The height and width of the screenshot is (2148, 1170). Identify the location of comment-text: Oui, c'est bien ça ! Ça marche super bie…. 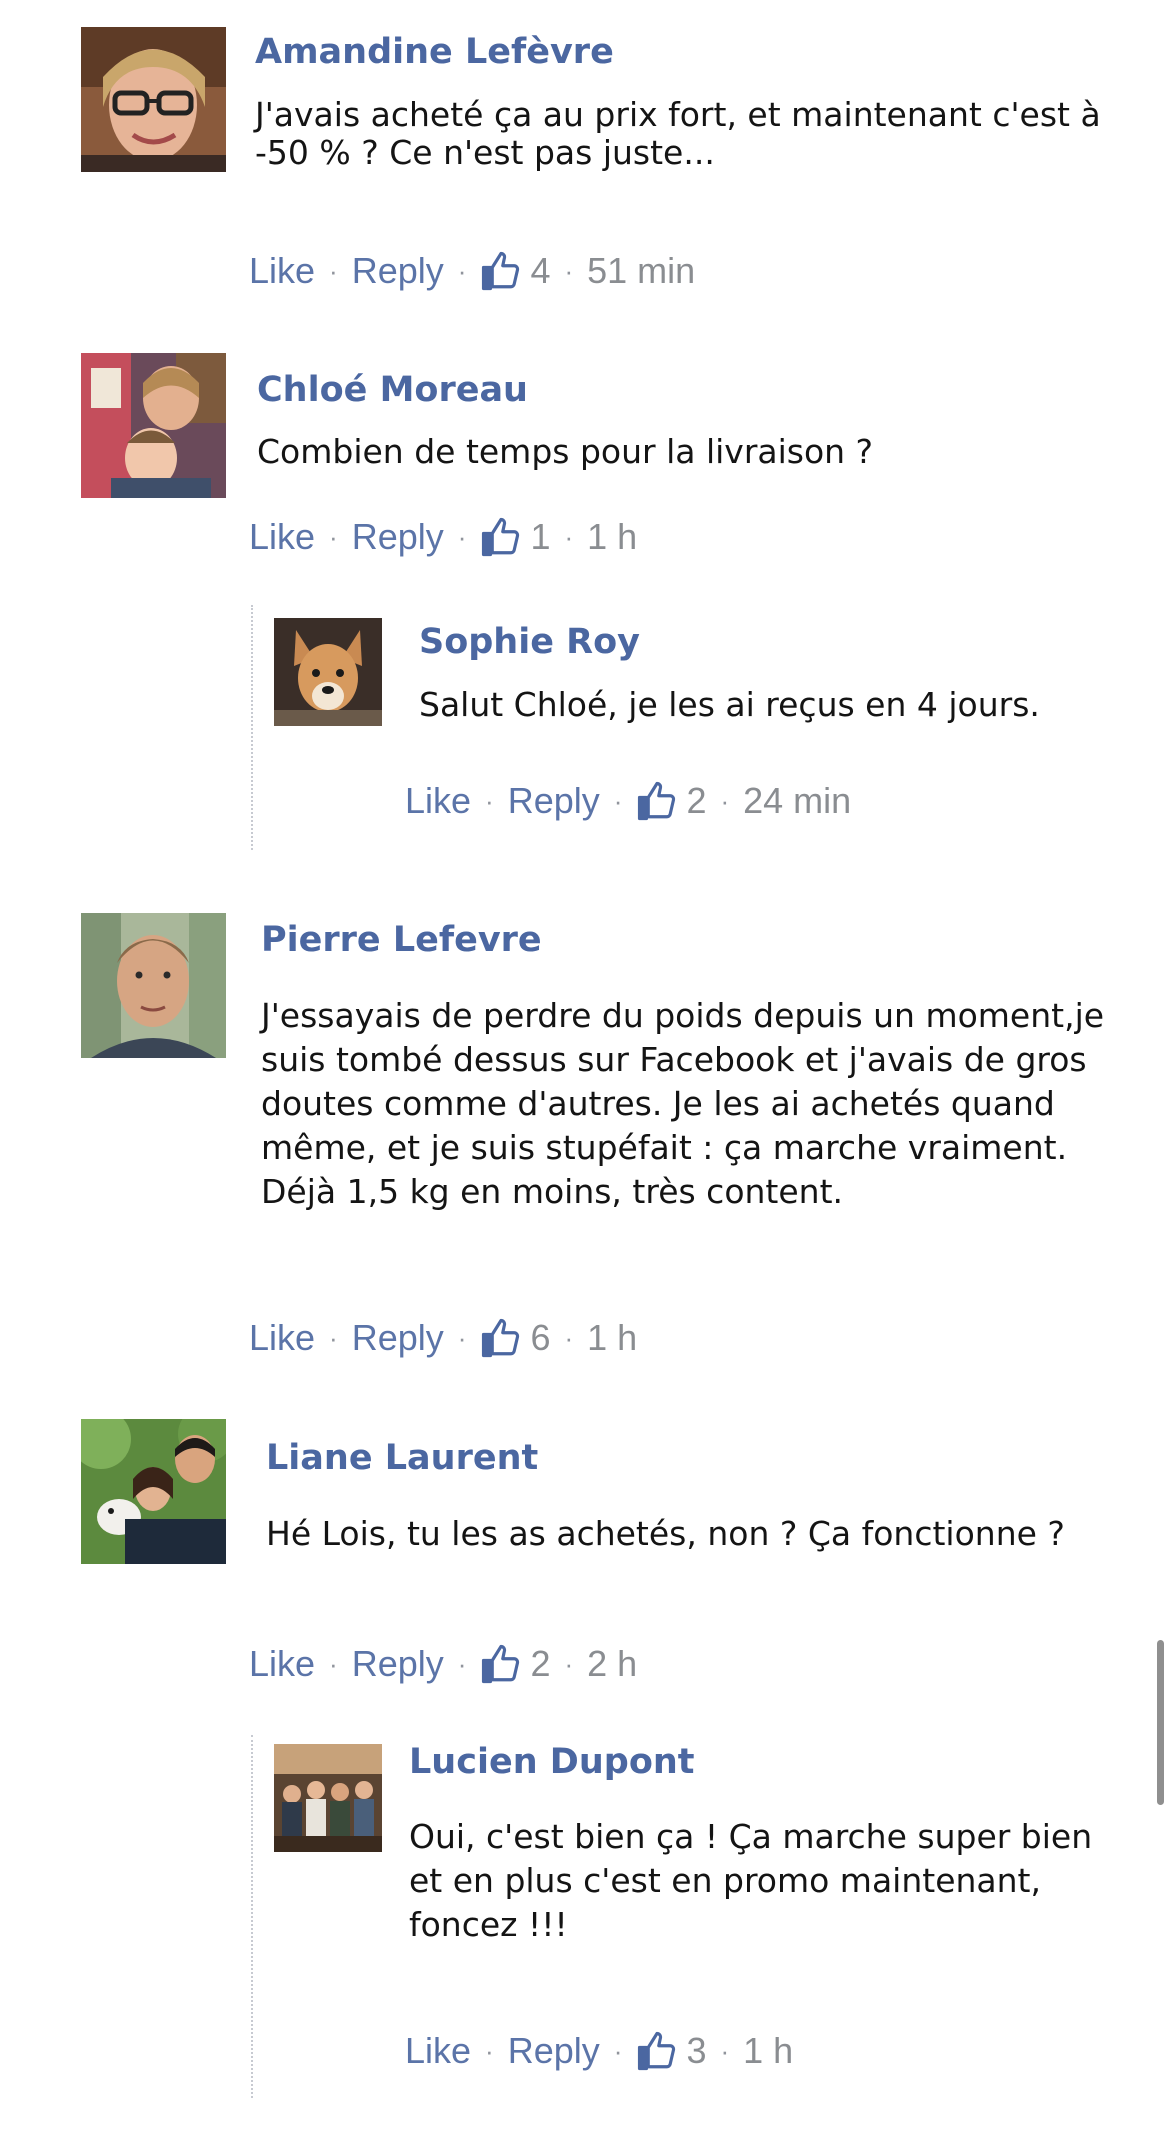
(751, 1880).